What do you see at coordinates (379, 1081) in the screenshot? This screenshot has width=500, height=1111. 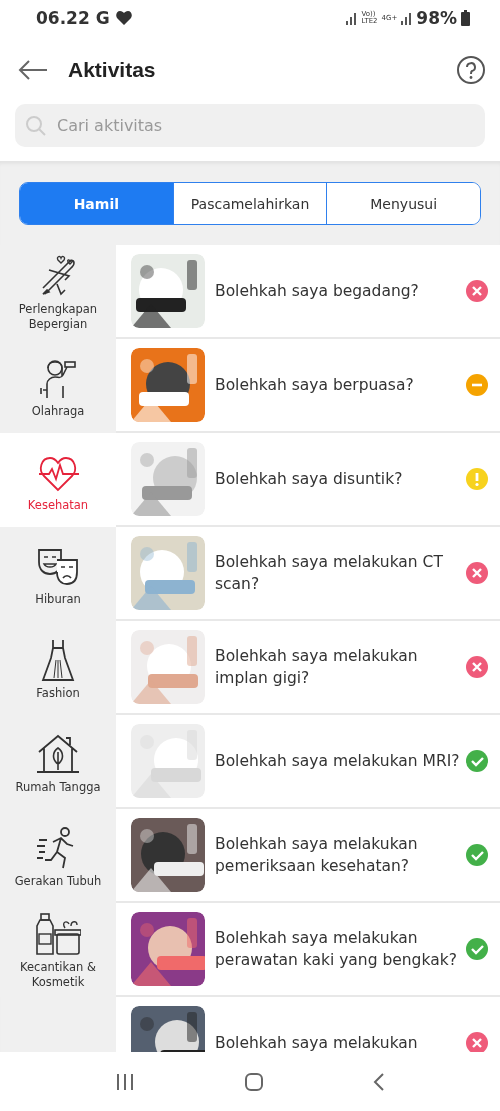 I see `back-icon` at bounding box center [379, 1081].